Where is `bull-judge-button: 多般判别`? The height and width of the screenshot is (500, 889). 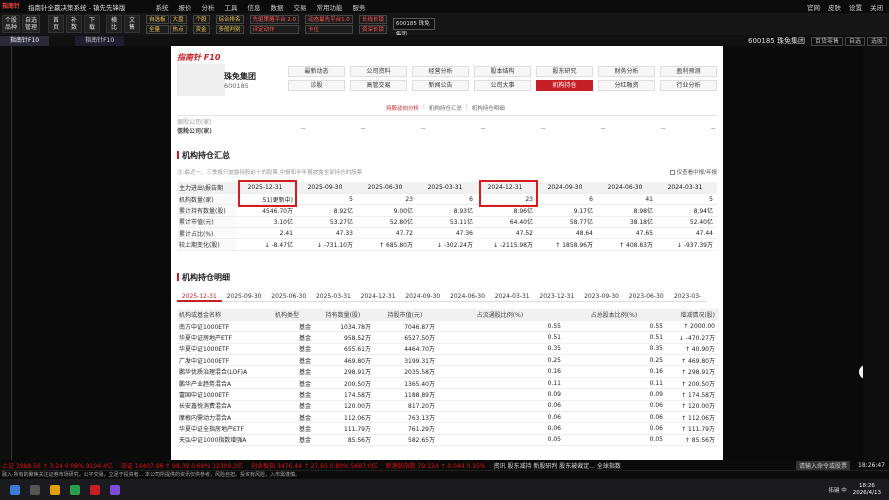 bull-judge-button: 多般判别 is located at coordinates (229, 29).